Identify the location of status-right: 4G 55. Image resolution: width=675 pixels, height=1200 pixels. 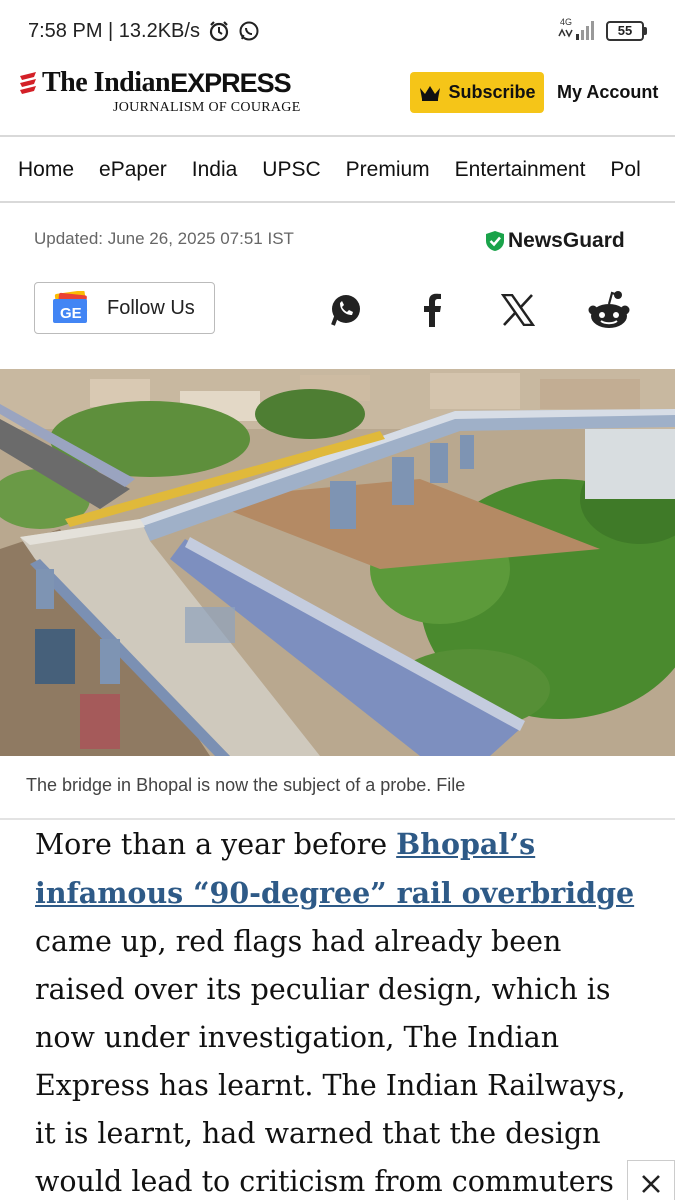
(601, 31).